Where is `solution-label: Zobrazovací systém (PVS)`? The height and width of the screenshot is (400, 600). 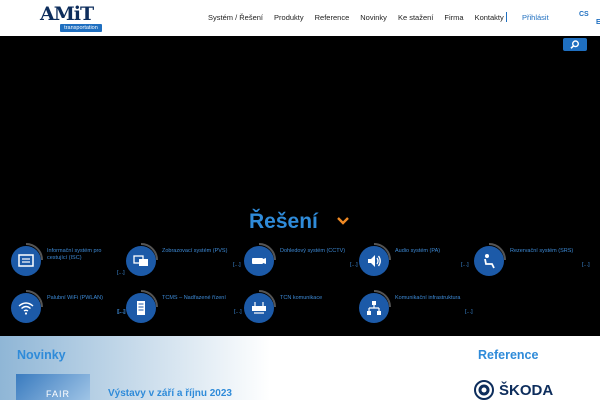
solution-label: Zobrazovací systém (PVS) is located at coordinates (195, 251).